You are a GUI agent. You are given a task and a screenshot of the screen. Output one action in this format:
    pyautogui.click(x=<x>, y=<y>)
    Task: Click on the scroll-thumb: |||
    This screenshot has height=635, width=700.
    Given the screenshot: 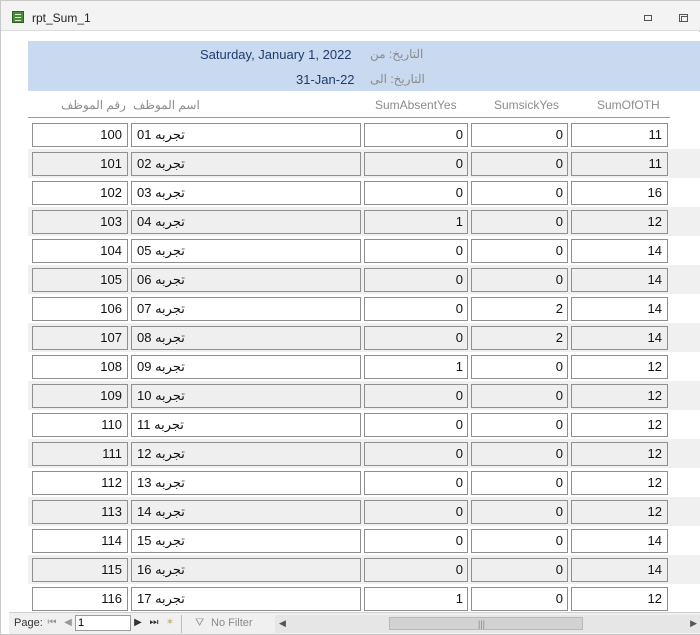 What is the action you would take?
    pyautogui.click(x=486, y=623)
    